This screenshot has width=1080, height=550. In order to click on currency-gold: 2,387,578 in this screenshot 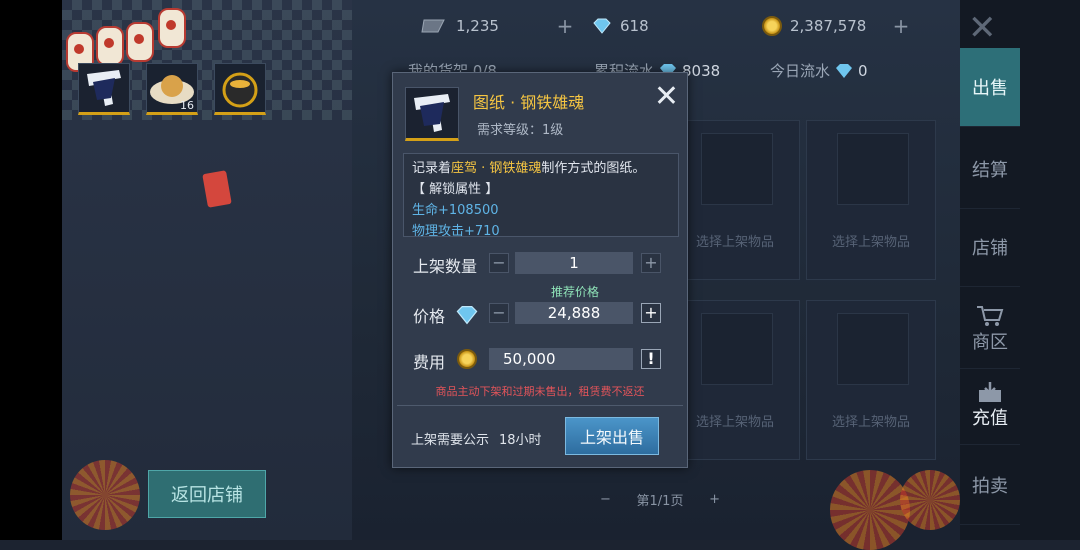, I will do `click(814, 26)`.